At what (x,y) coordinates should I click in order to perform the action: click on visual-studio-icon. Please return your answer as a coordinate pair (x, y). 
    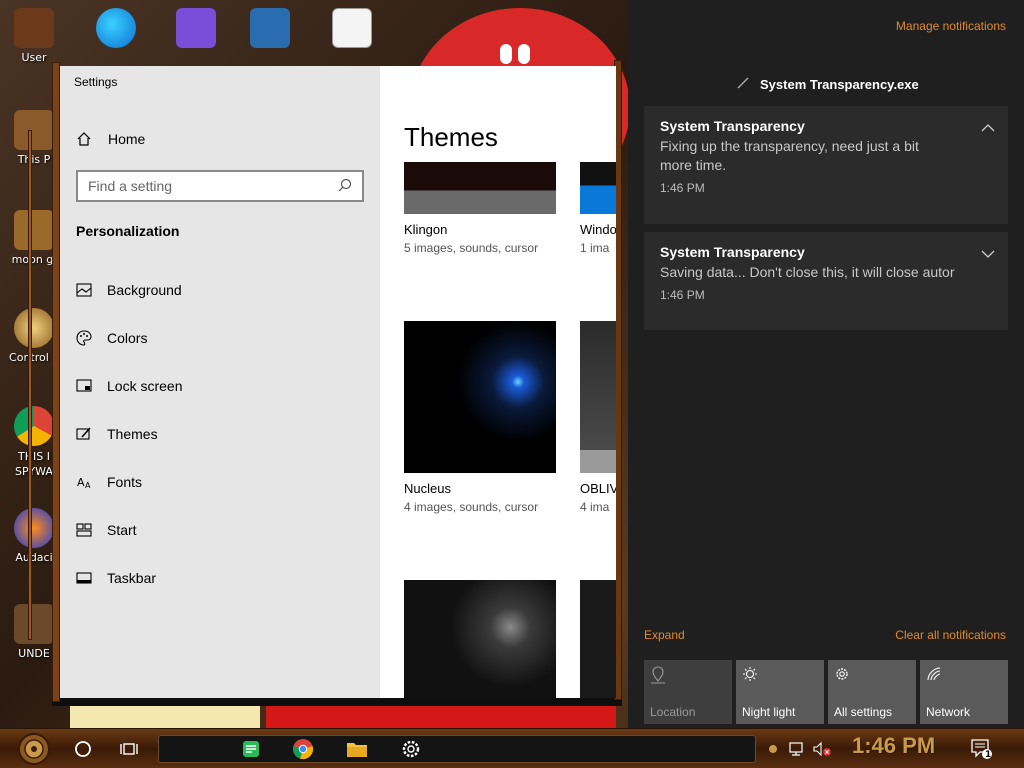
    Looking at the image, I should click on (196, 28).